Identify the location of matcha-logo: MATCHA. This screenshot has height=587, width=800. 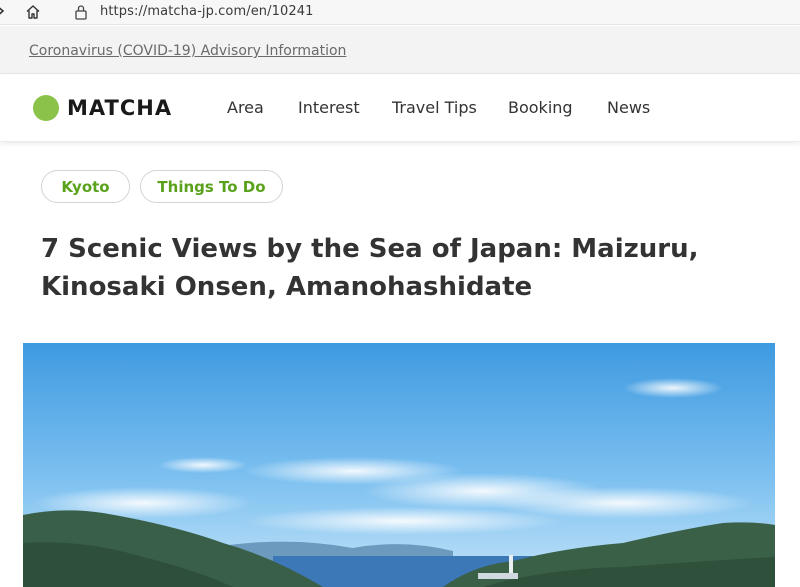
(102, 108).